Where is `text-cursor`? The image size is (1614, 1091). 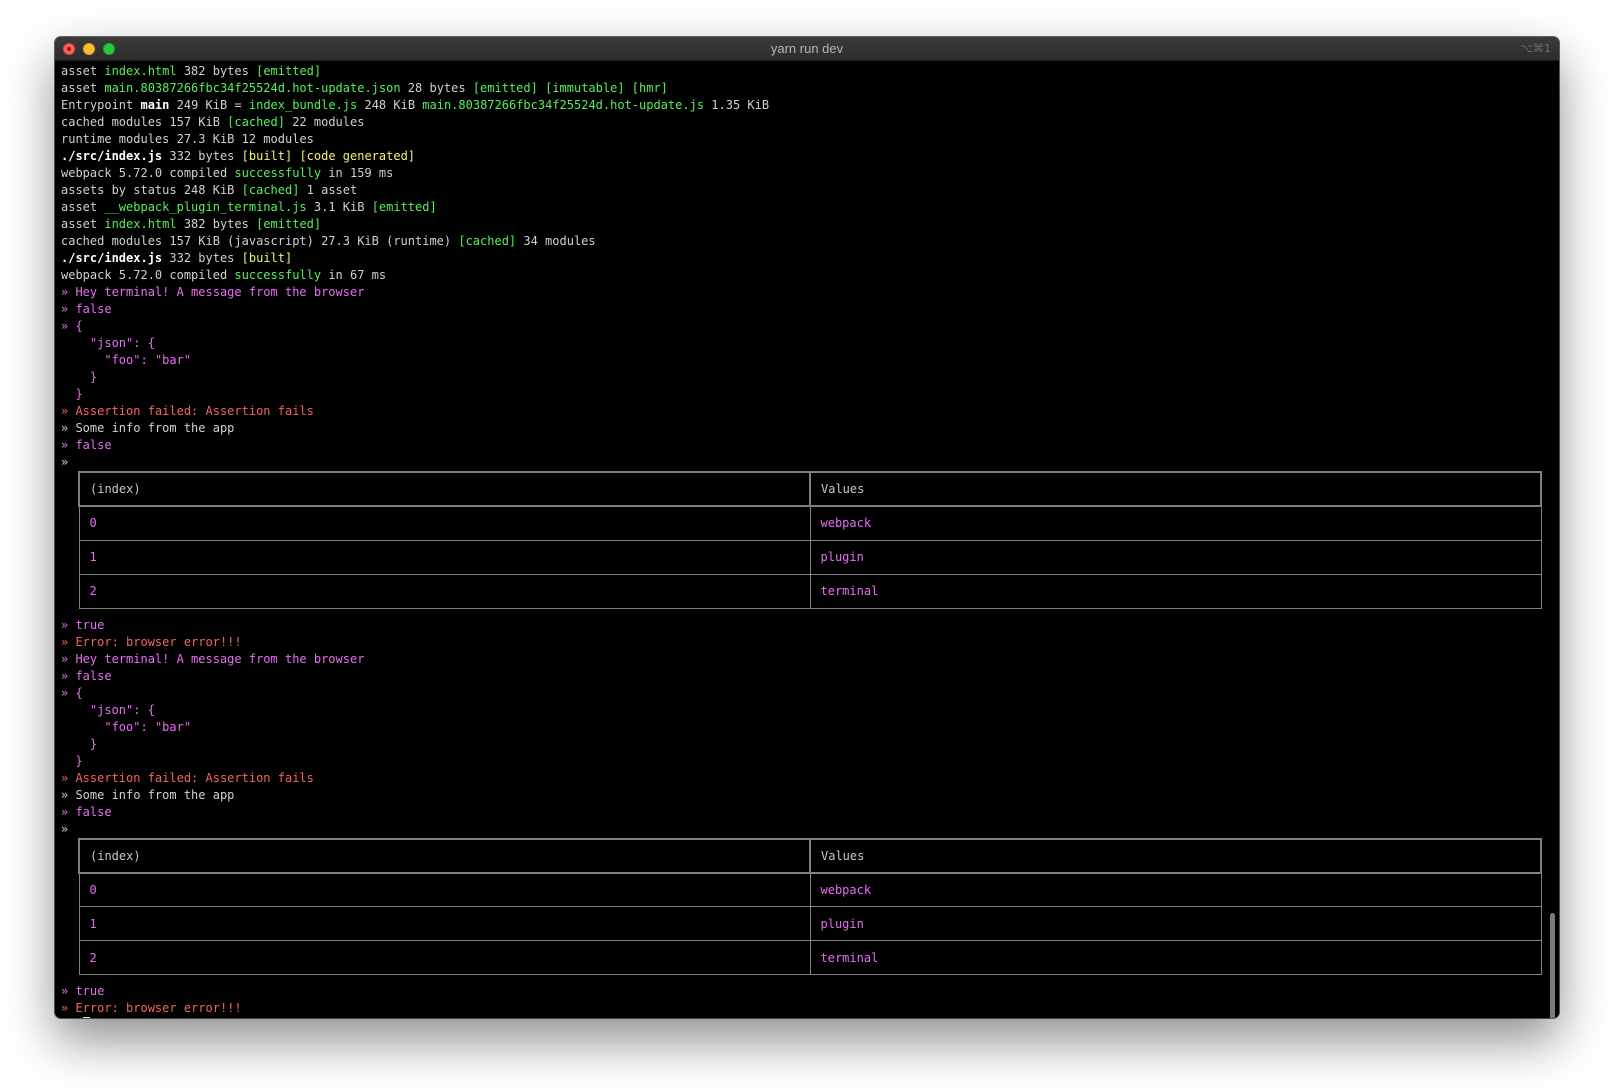
text-cursor is located at coordinates (86, 1017).